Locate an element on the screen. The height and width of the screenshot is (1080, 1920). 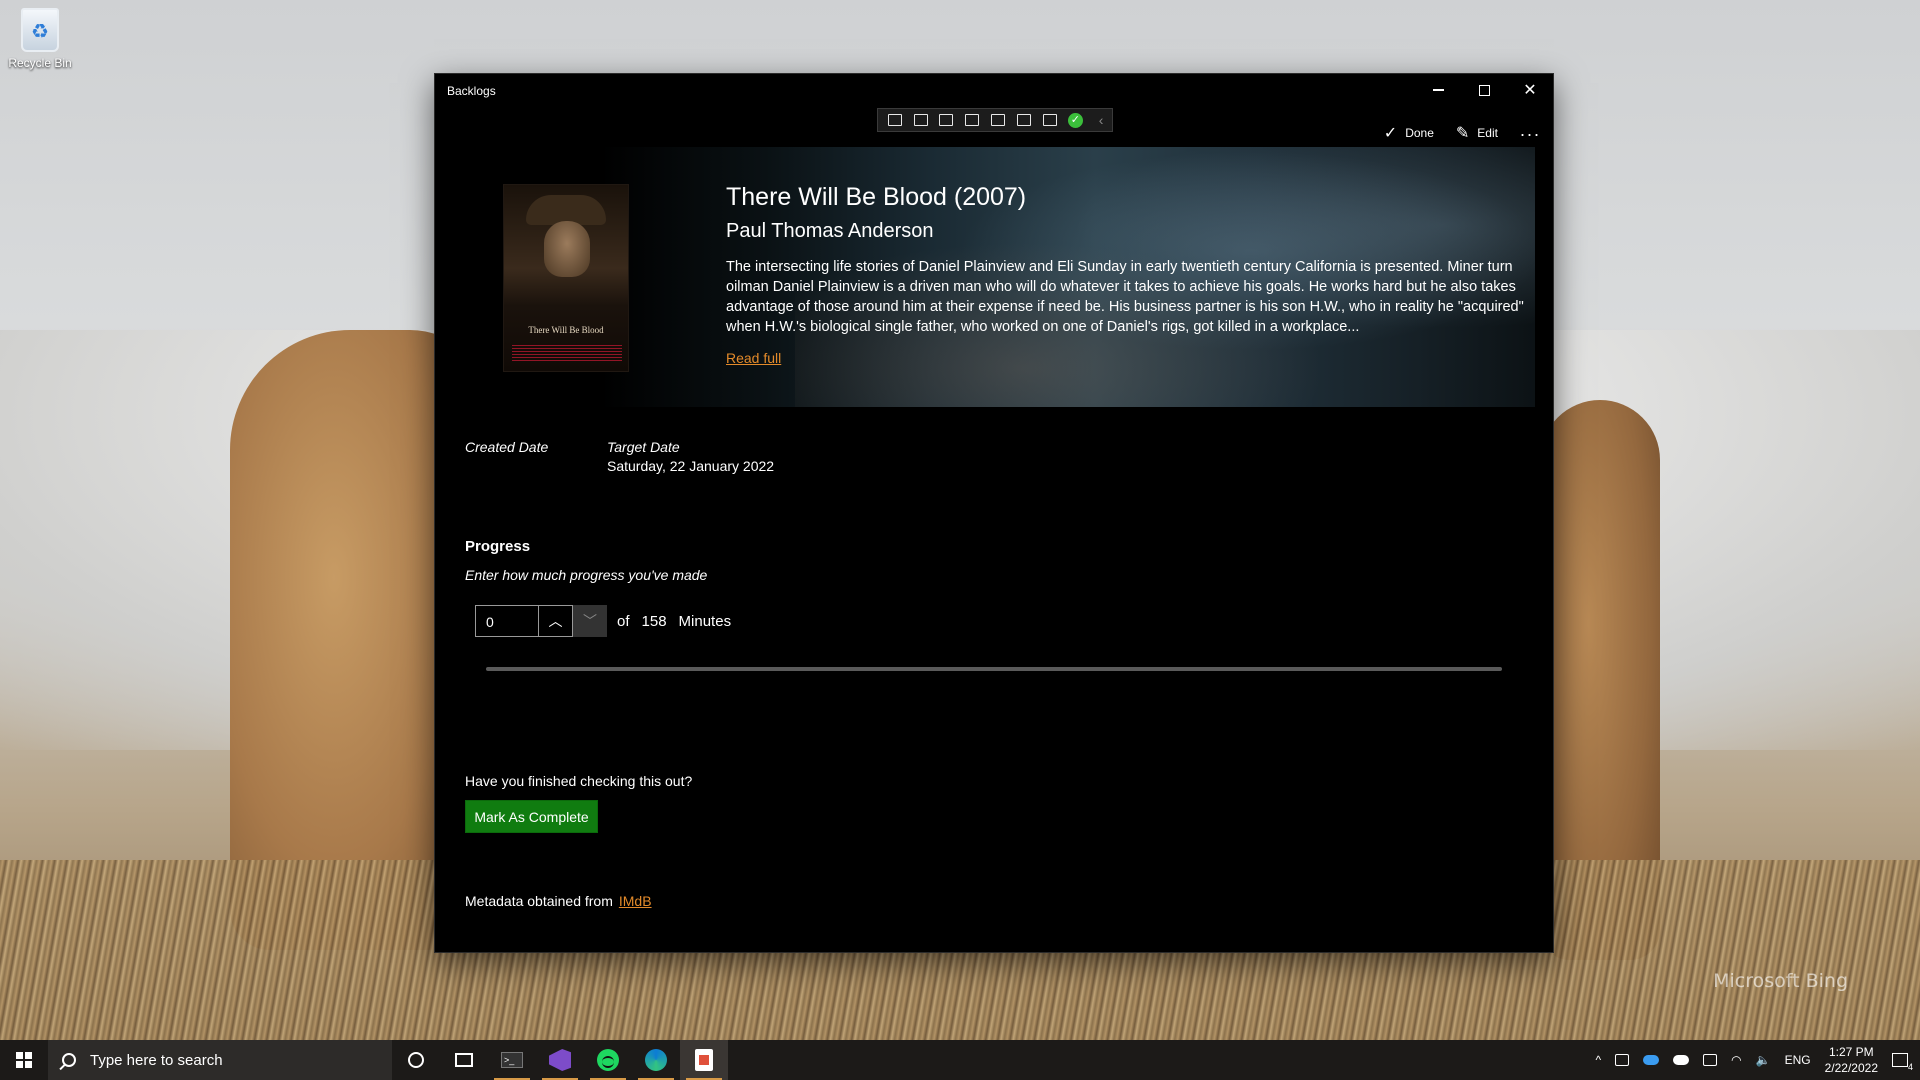
poster-title: There Will Be Blood is located at coordinates (566, 330).